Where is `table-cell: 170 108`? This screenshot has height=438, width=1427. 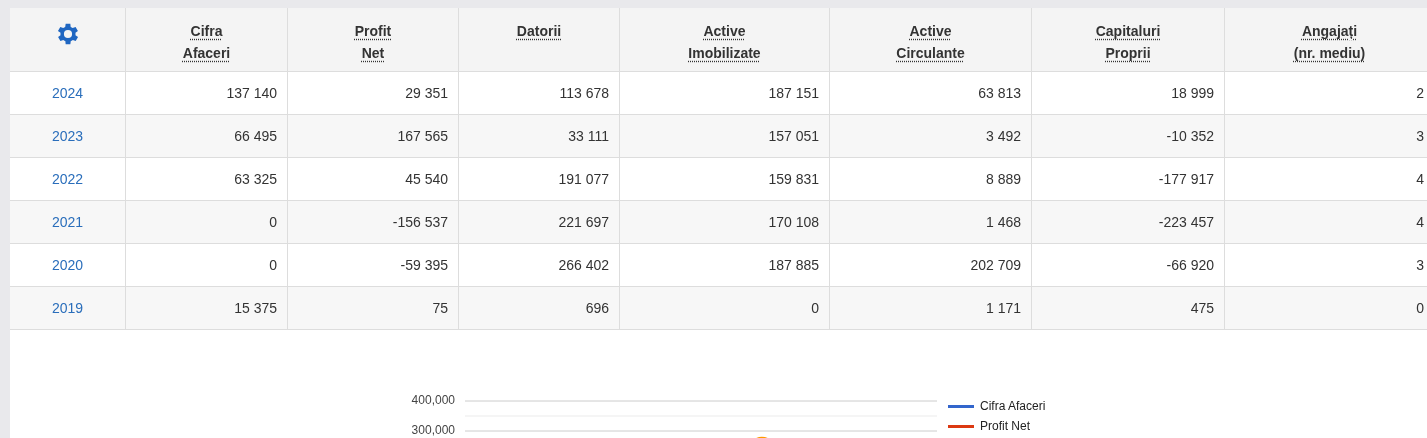 table-cell: 170 108 is located at coordinates (793, 222).